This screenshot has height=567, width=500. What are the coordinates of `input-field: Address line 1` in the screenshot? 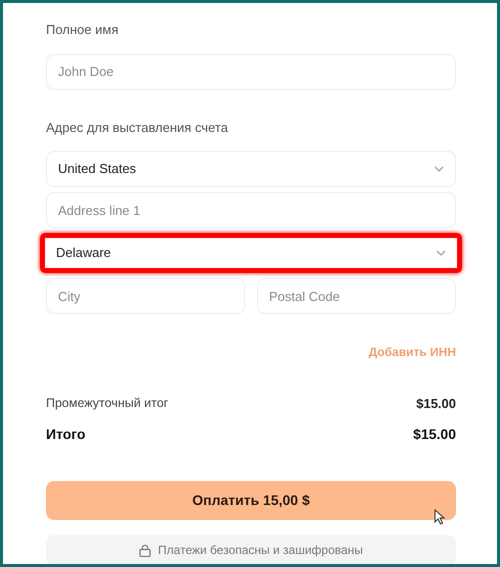 It's located at (251, 210).